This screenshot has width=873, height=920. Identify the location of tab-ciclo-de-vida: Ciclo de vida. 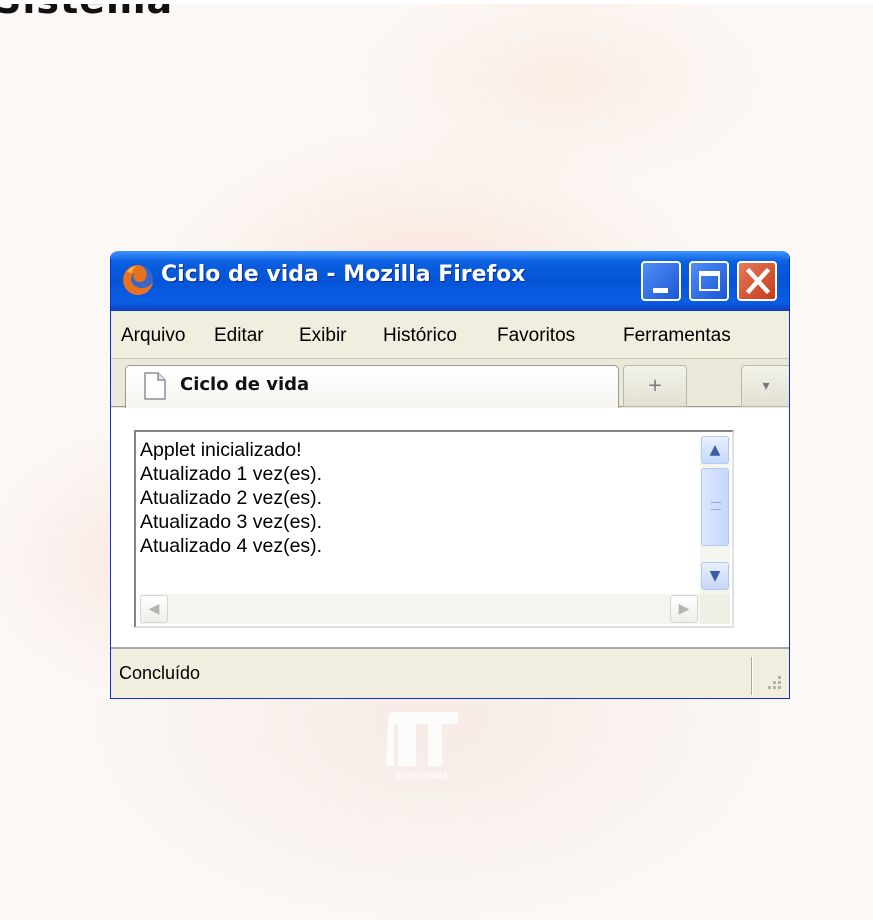
(372, 386).